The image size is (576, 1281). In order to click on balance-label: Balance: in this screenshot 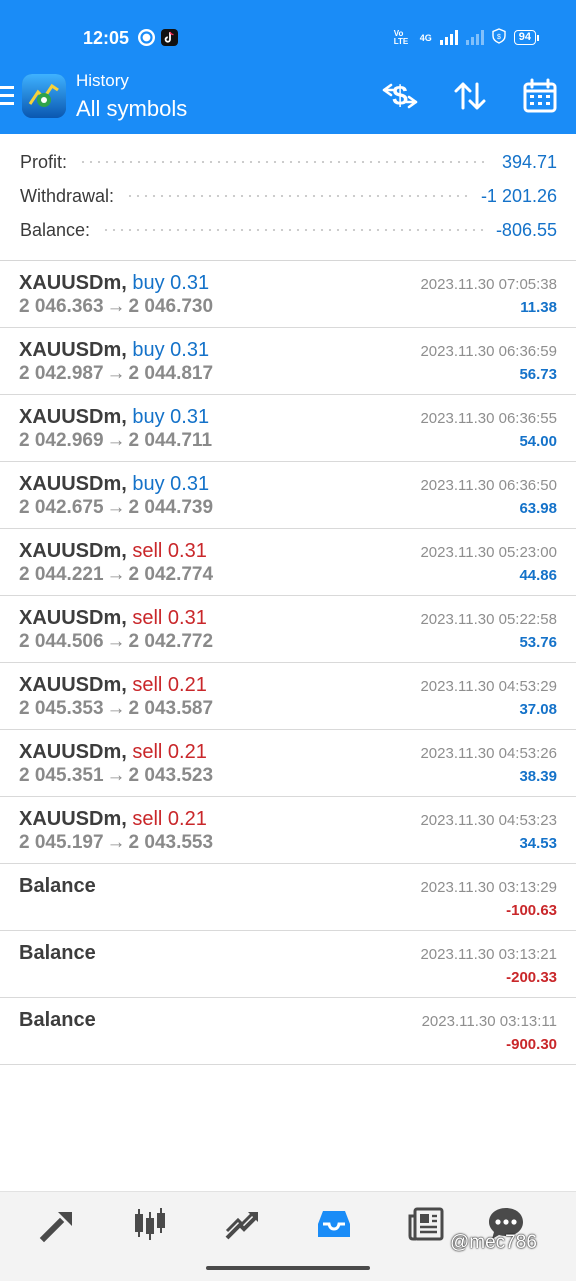, I will do `click(55, 229)`.